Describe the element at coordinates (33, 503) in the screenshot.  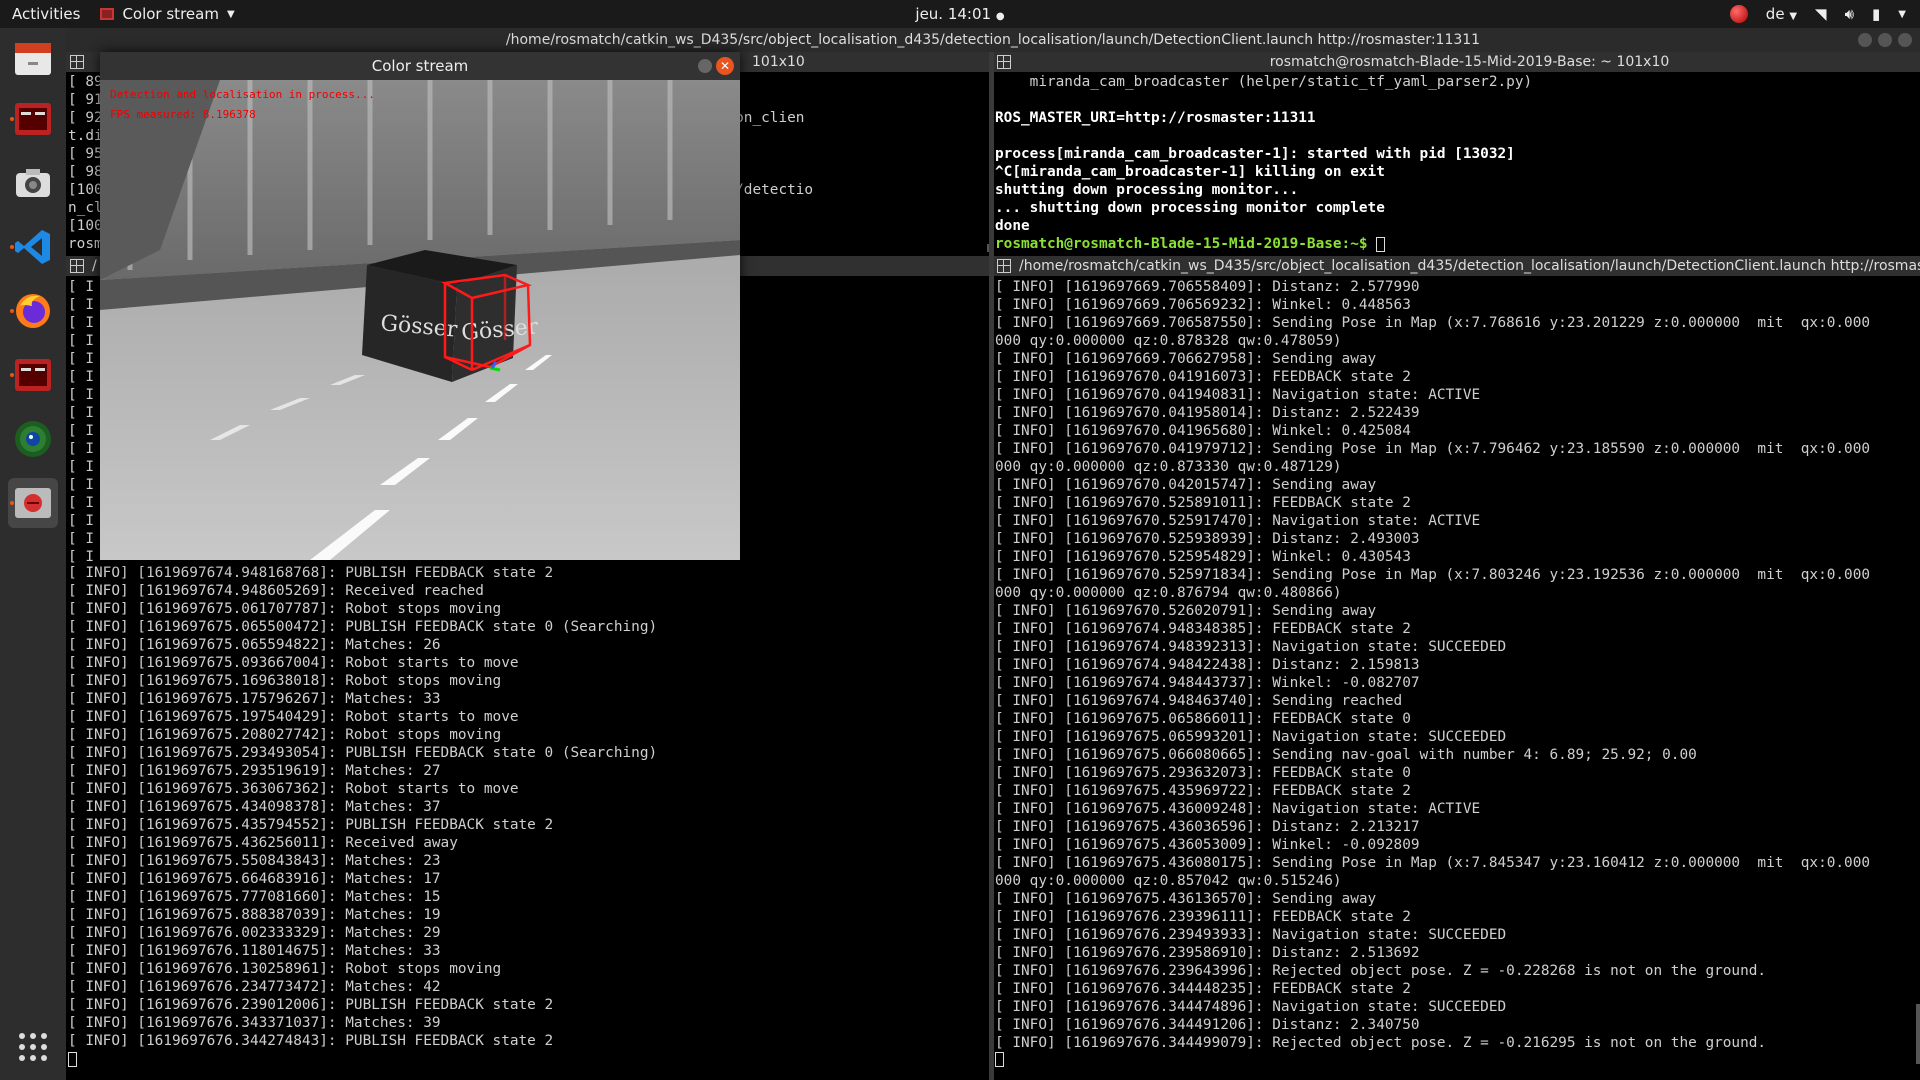
I see `record-icon` at that location.